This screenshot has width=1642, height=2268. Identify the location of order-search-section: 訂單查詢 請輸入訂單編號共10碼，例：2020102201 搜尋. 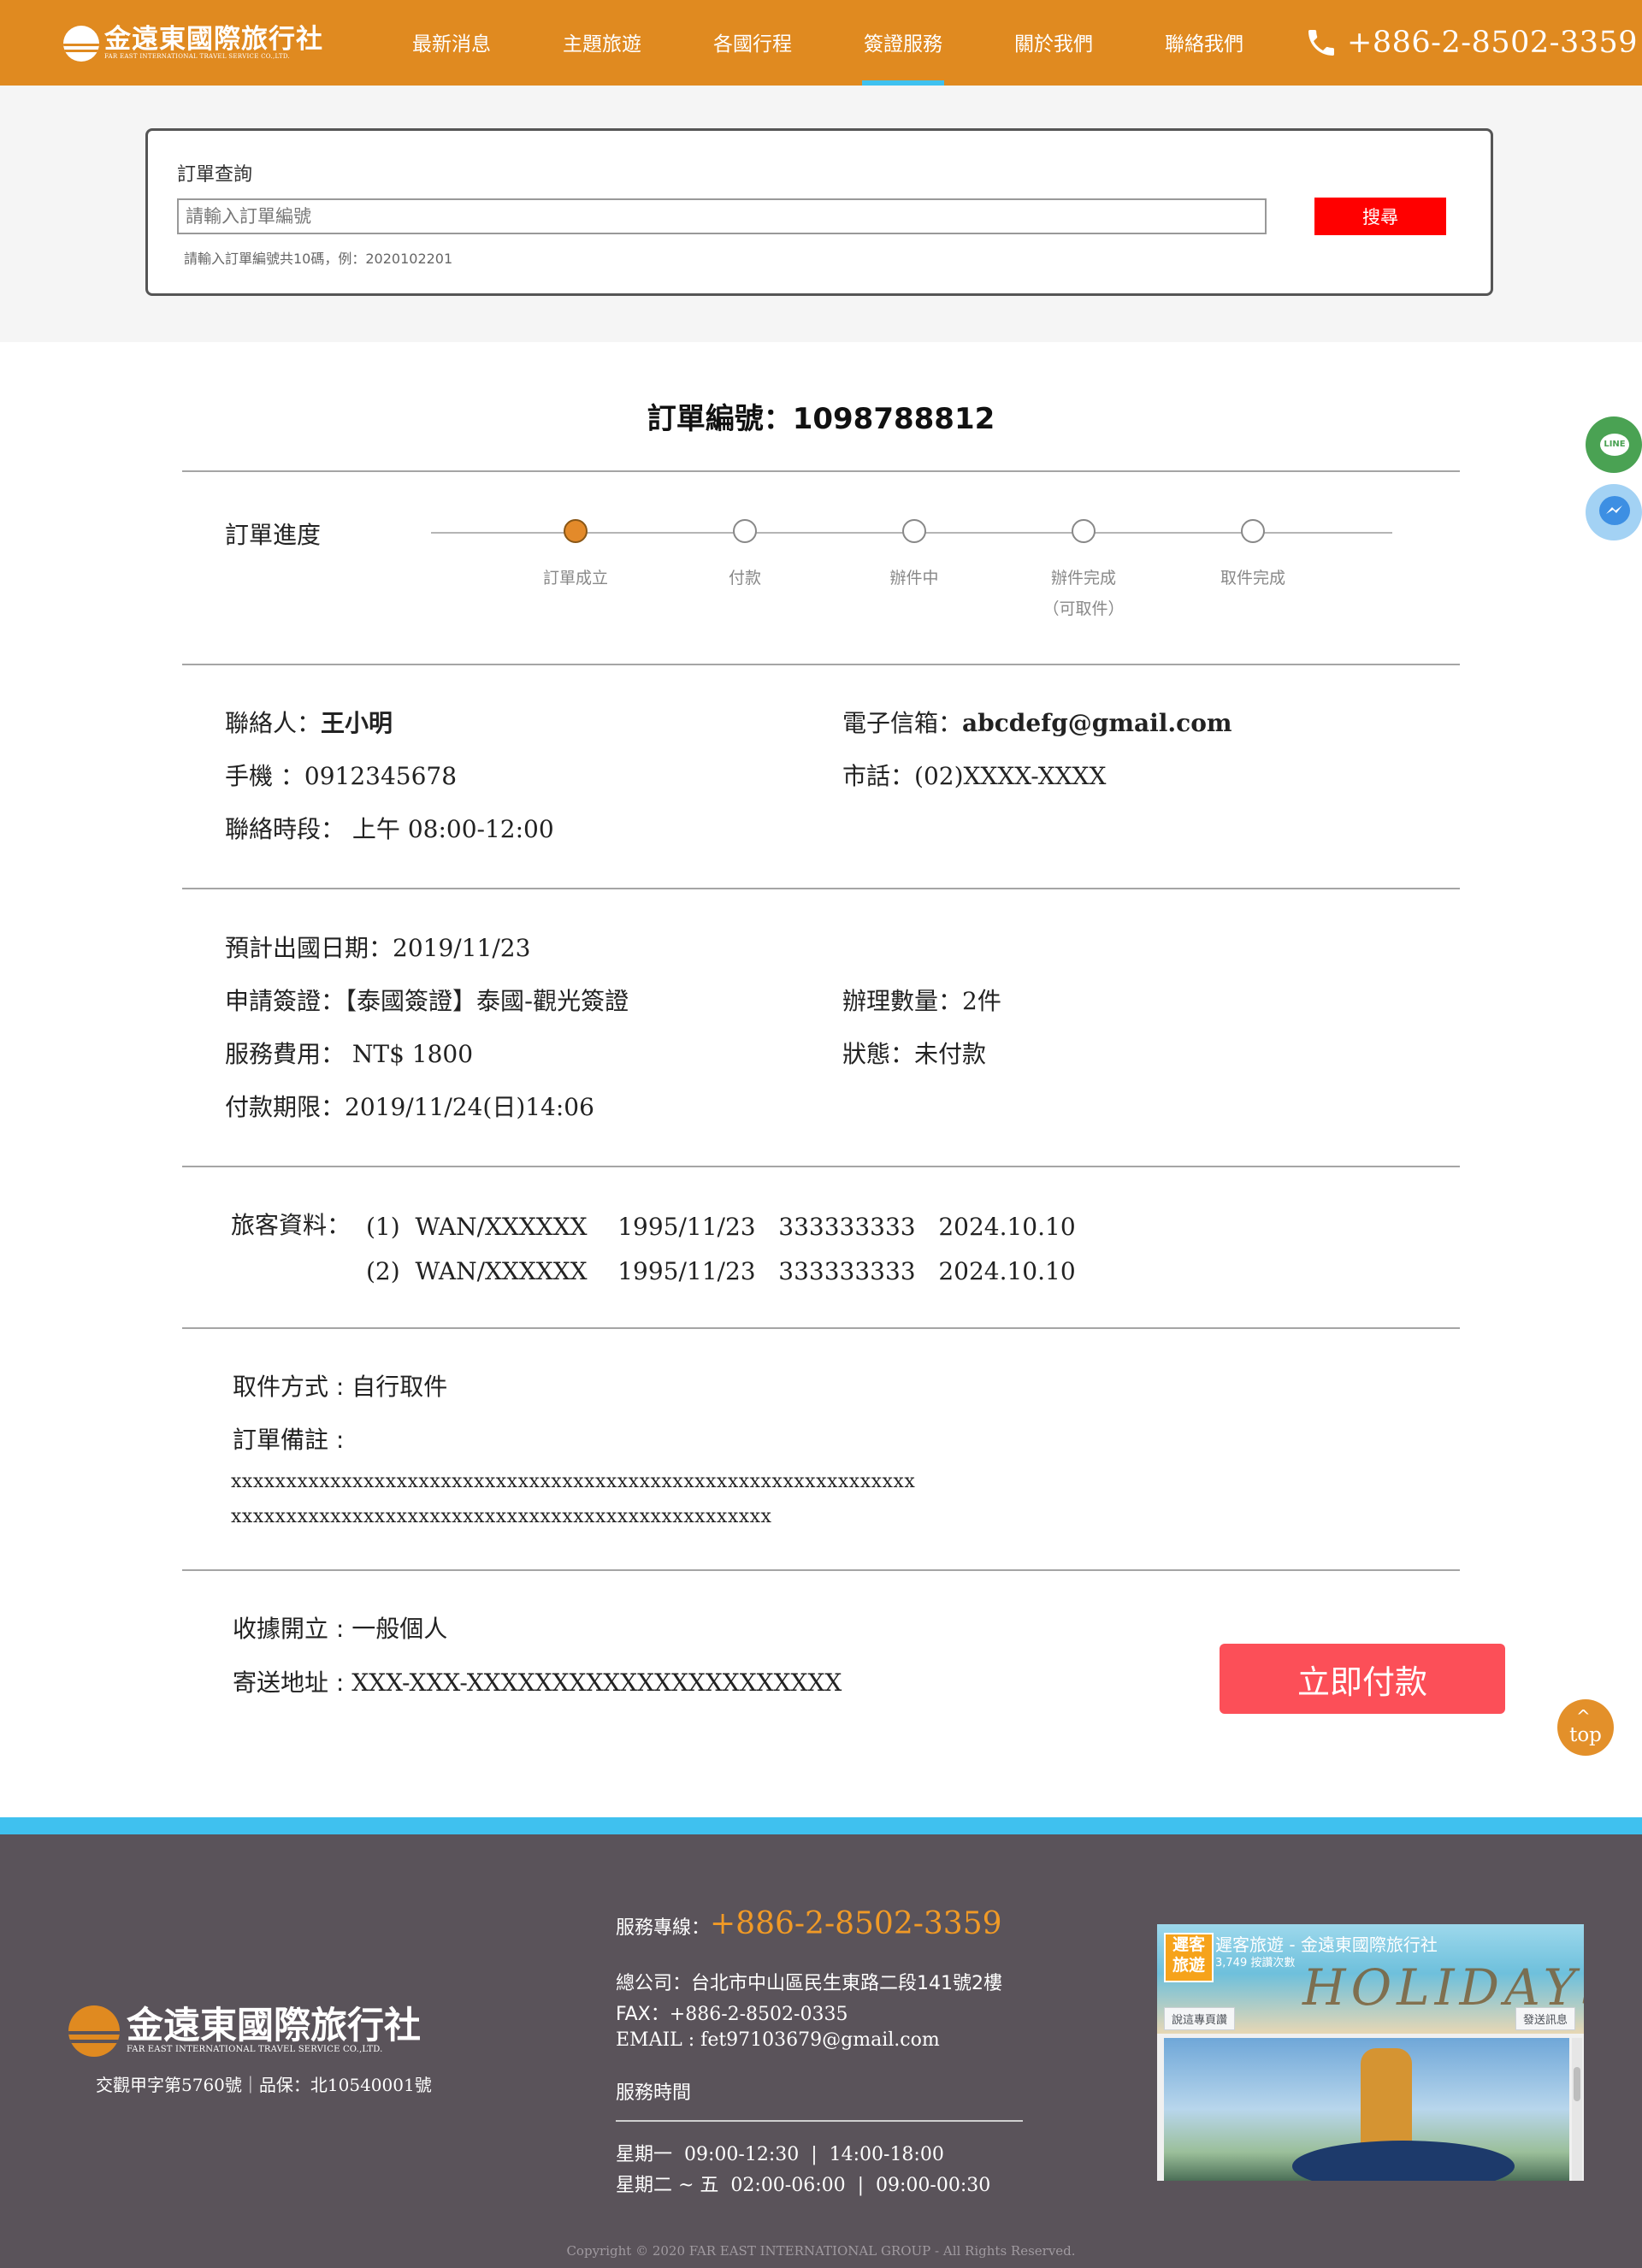
(821, 214).